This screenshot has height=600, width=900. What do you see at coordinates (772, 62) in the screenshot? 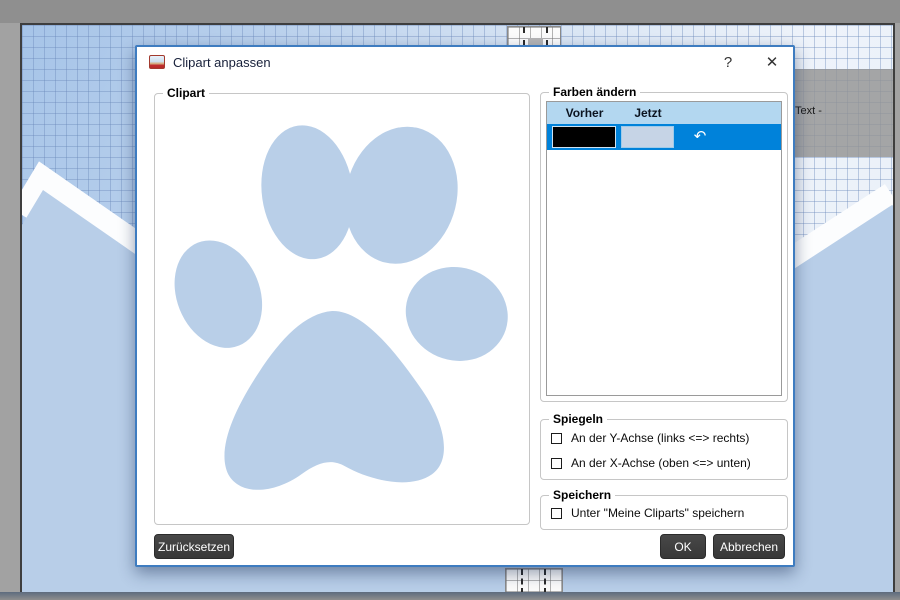
I see `close-button: ✕` at bounding box center [772, 62].